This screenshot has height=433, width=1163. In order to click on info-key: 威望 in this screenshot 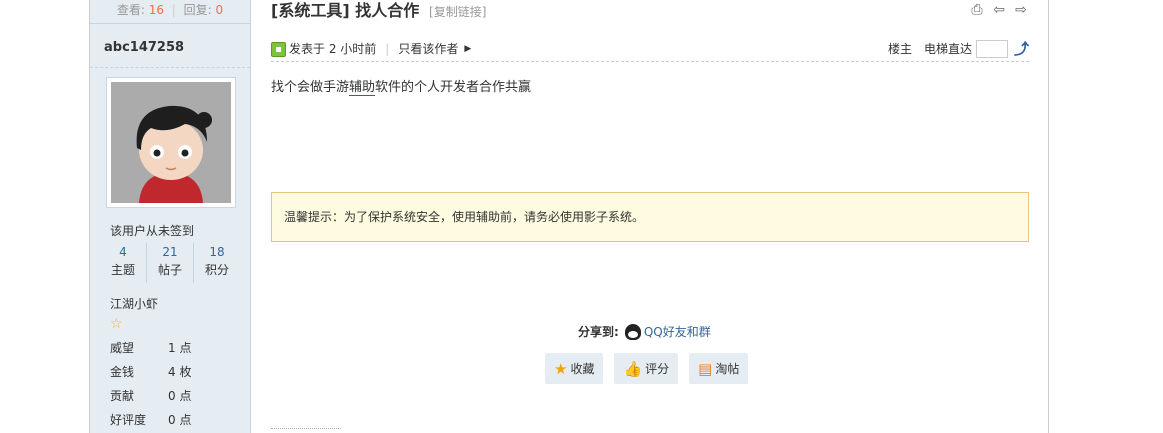, I will do `click(122, 348)`.